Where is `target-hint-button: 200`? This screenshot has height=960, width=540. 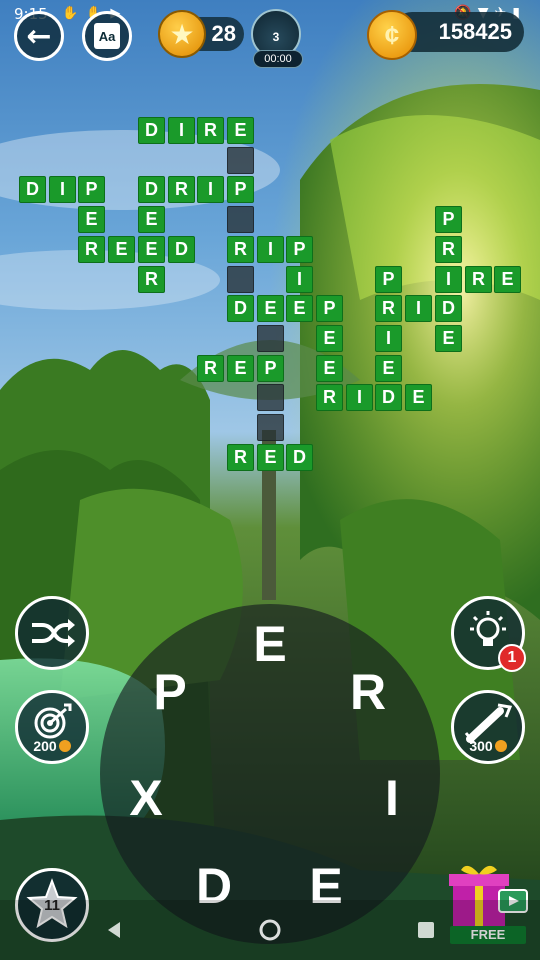
target-hint-button: 200 is located at coordinates (52, 727).